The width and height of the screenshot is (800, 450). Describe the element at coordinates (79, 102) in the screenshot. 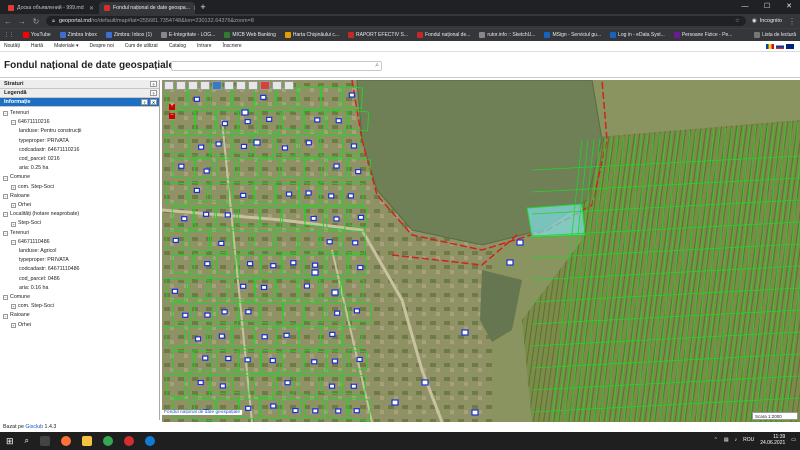

I see `panel-informatie: Informație? ✕` at that location.